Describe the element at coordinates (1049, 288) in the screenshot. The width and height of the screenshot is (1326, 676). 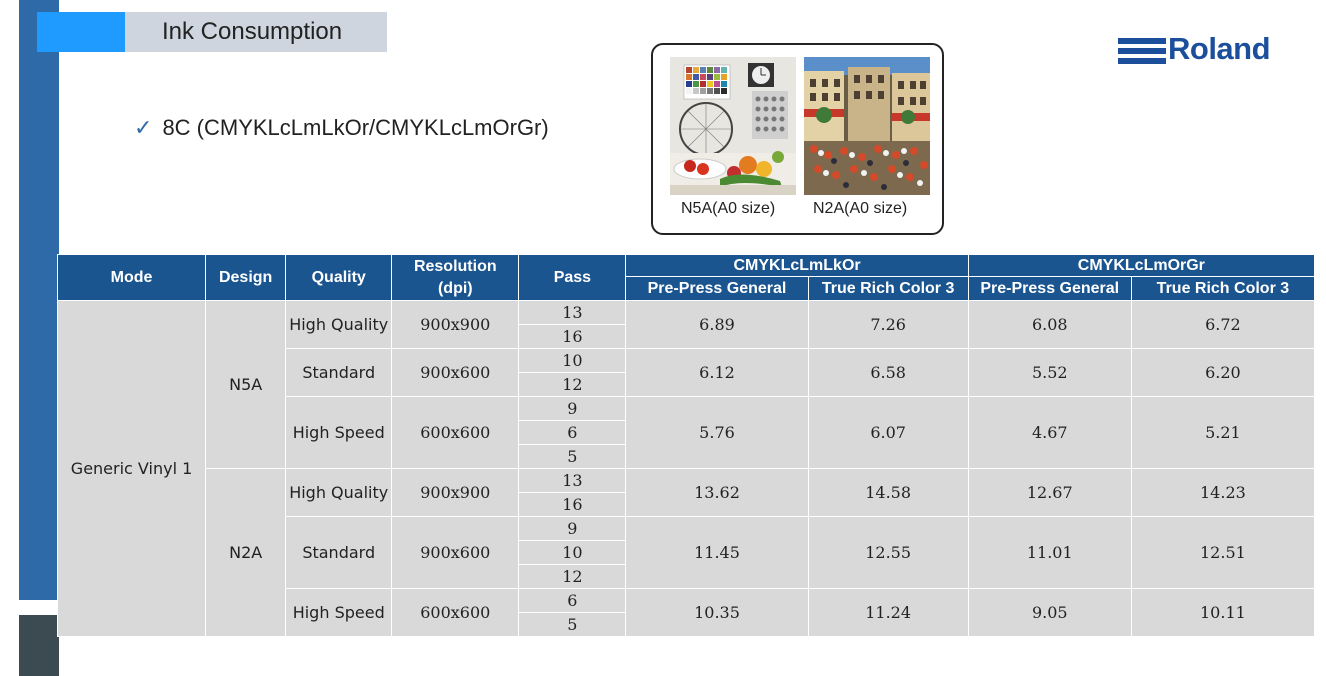
I see `header-sub-3: Pre-Press General` at that location.